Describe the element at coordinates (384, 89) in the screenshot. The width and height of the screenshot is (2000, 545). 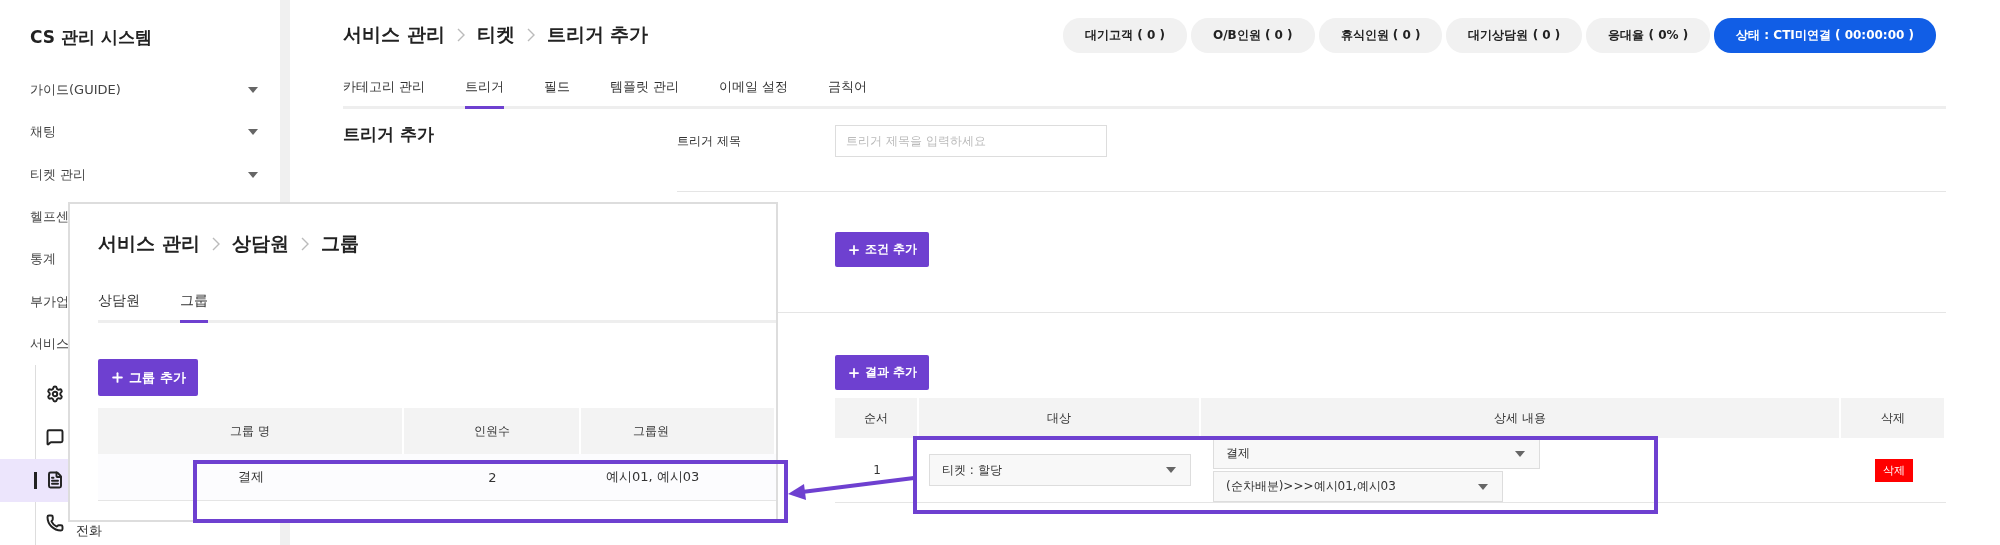
I see `tab: 카테고리 관리` at that location.